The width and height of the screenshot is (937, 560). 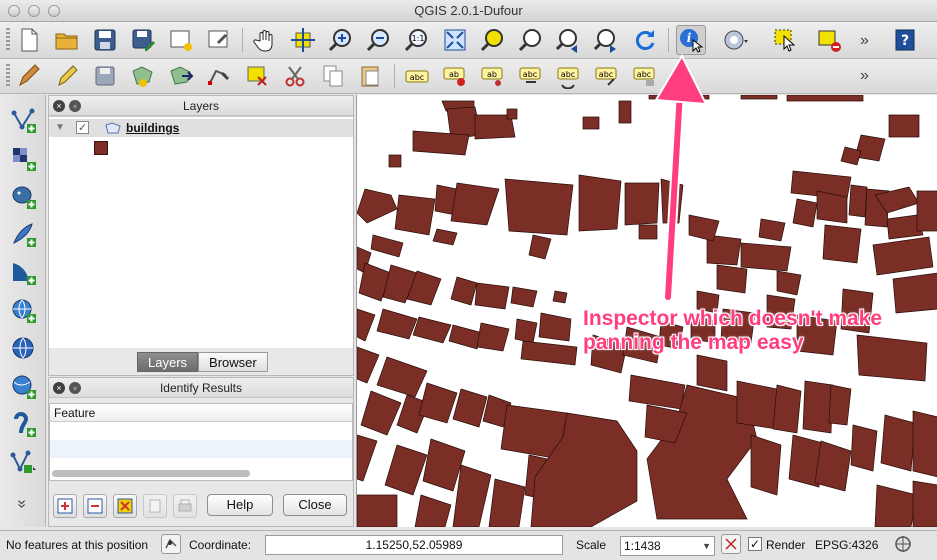 I want to click on window-title: QGIS 2.0.1-Dufour, so click(x=468, y=10).